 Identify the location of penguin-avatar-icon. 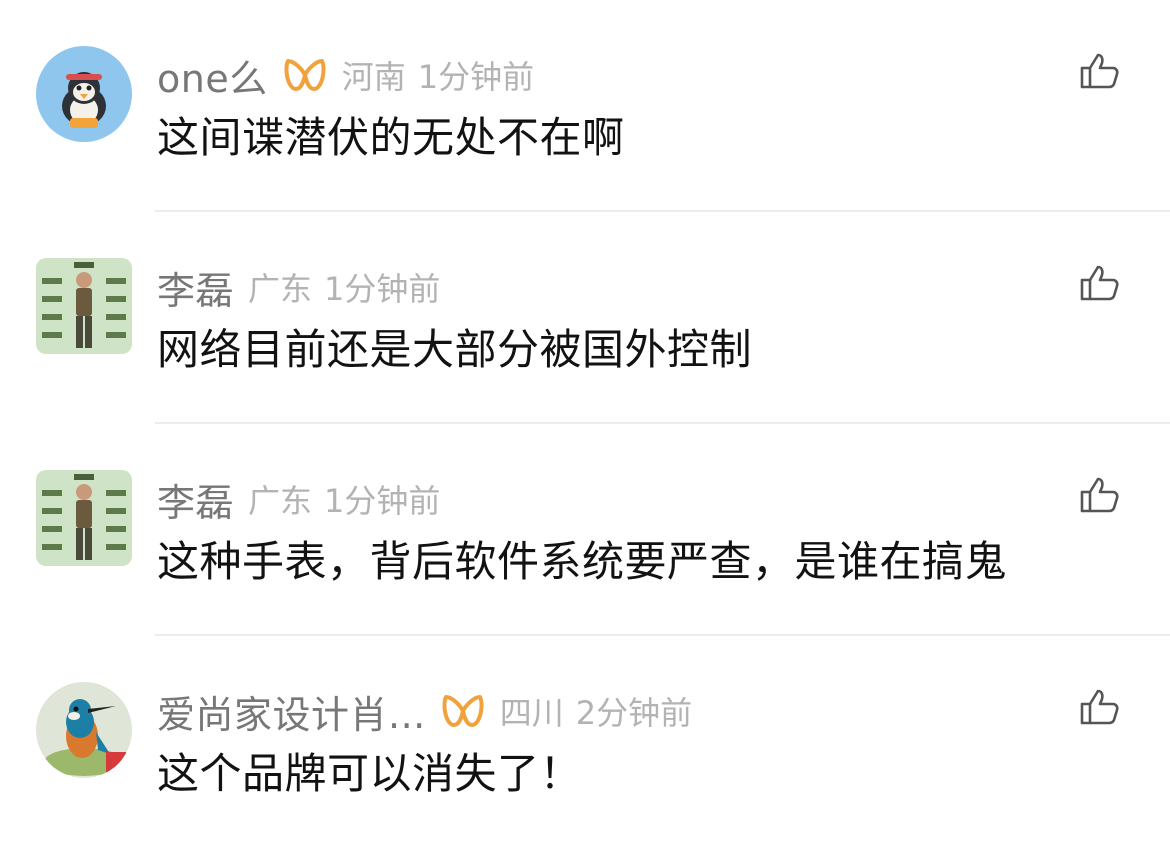
(84, 94).